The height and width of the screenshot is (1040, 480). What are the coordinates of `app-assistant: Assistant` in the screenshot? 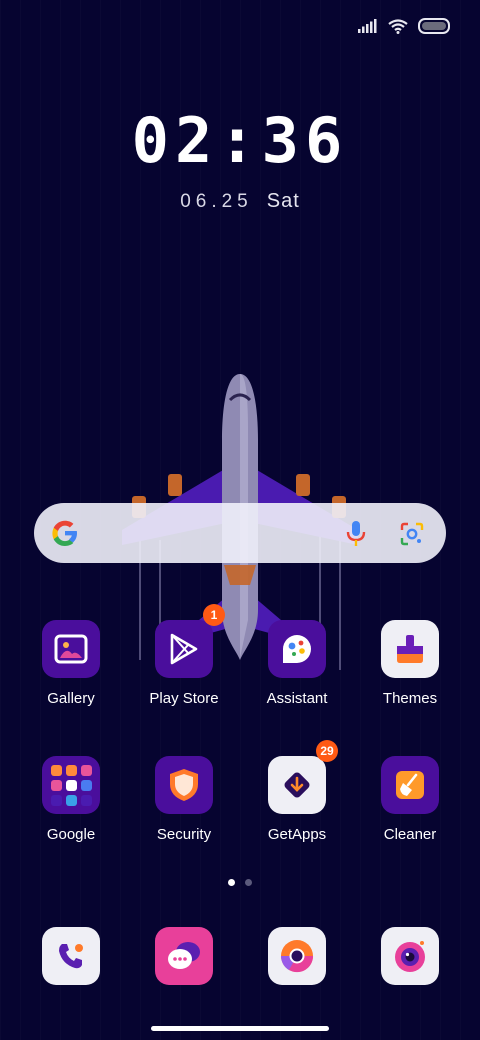 It's located at (297, 663).